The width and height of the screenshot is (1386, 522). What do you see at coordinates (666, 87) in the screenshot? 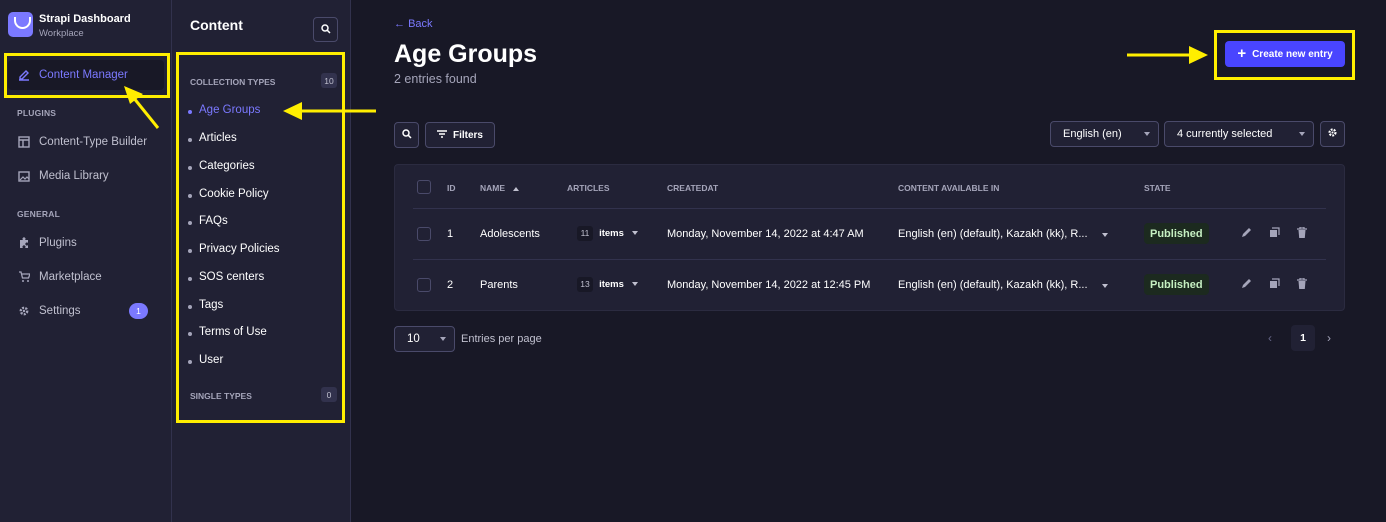
I see `annotation-arrows` at bounding box center [666, 87].